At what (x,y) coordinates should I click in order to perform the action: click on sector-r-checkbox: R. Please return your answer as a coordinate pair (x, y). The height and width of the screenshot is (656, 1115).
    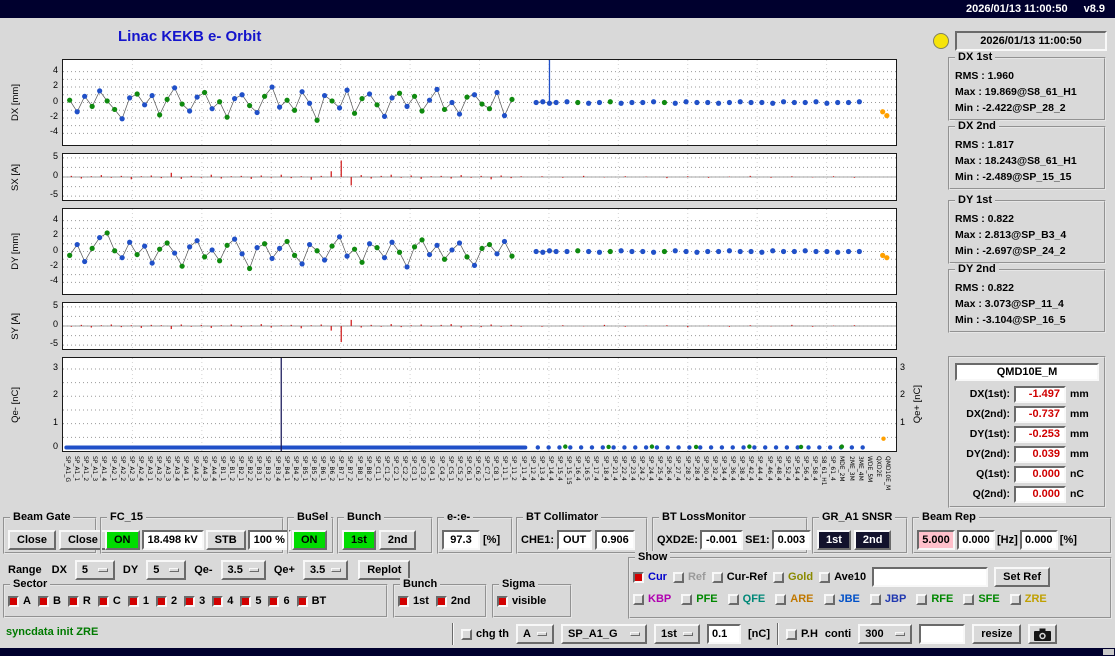
    Looking at the image, I should click on (79, 601).